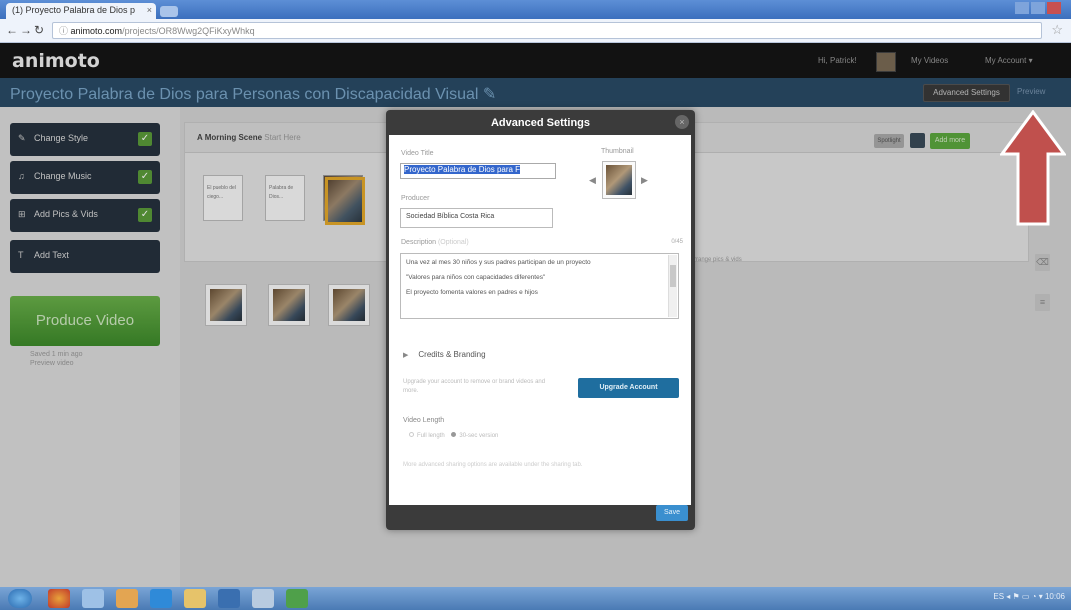  I want to click on music-icon: ♫, so click(21, 176).